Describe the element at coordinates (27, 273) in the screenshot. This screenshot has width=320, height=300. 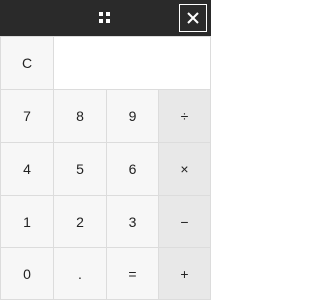
I see `key-0: 0` at that location.